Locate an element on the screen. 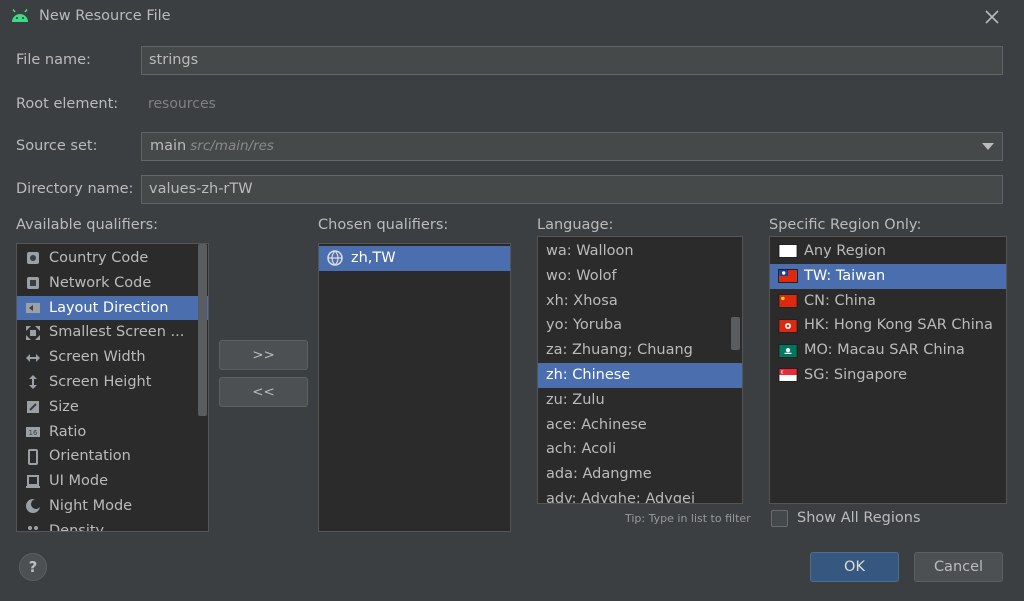 The image size is (1024, 601). show-all-regions-label: Show All Regions is located at coordinates (859, 518).